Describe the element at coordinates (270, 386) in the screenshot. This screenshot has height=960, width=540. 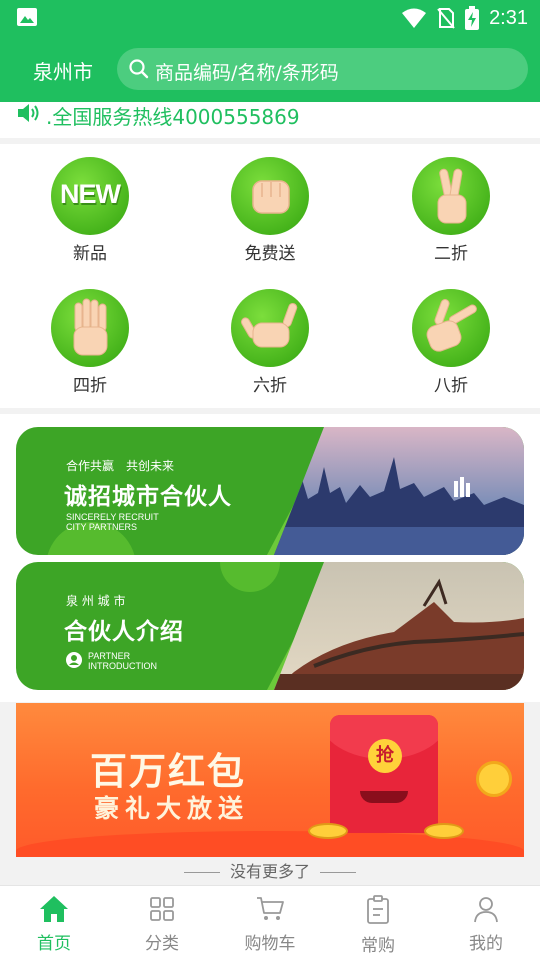
I see `category-label: 六折` at that location.